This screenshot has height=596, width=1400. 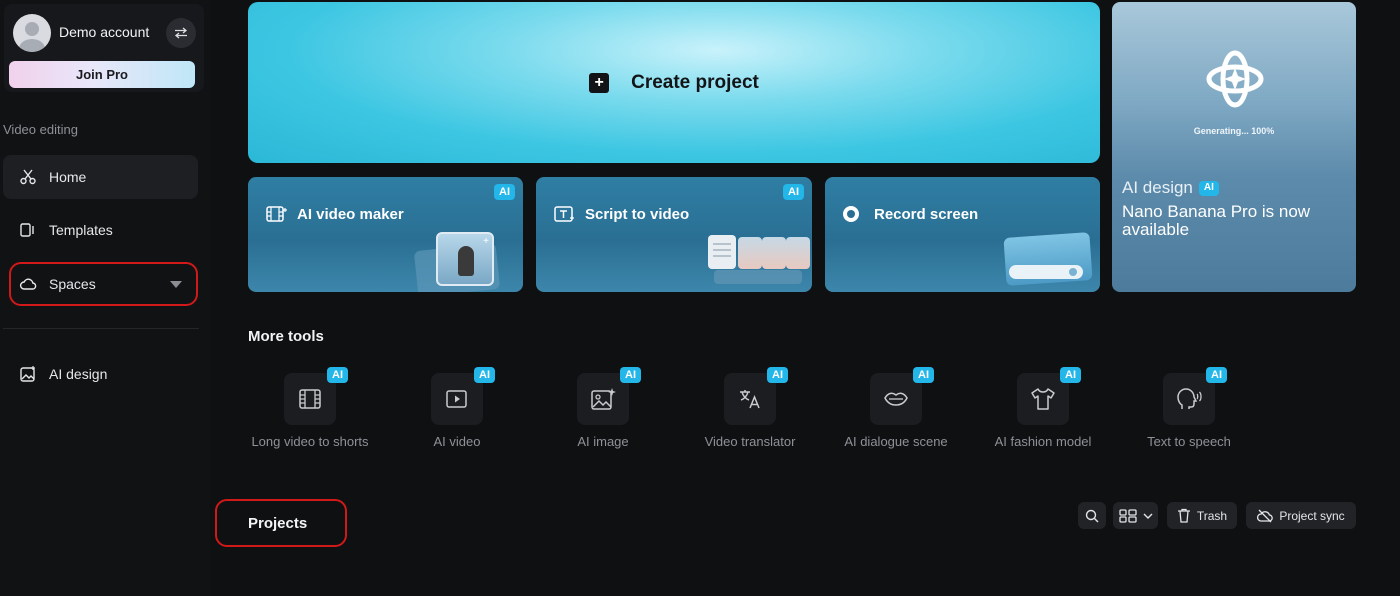 I want to click on script-doc-thumbnail, so click(x=722, y=252).